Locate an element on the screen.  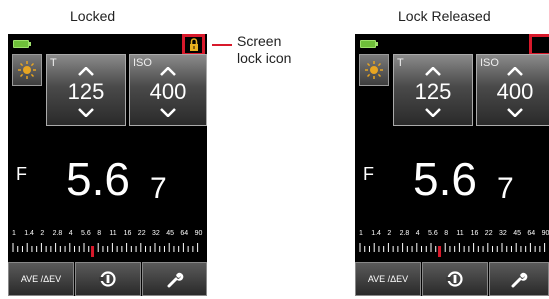
caption-locked: Locked is located at coordinates (93, 16).